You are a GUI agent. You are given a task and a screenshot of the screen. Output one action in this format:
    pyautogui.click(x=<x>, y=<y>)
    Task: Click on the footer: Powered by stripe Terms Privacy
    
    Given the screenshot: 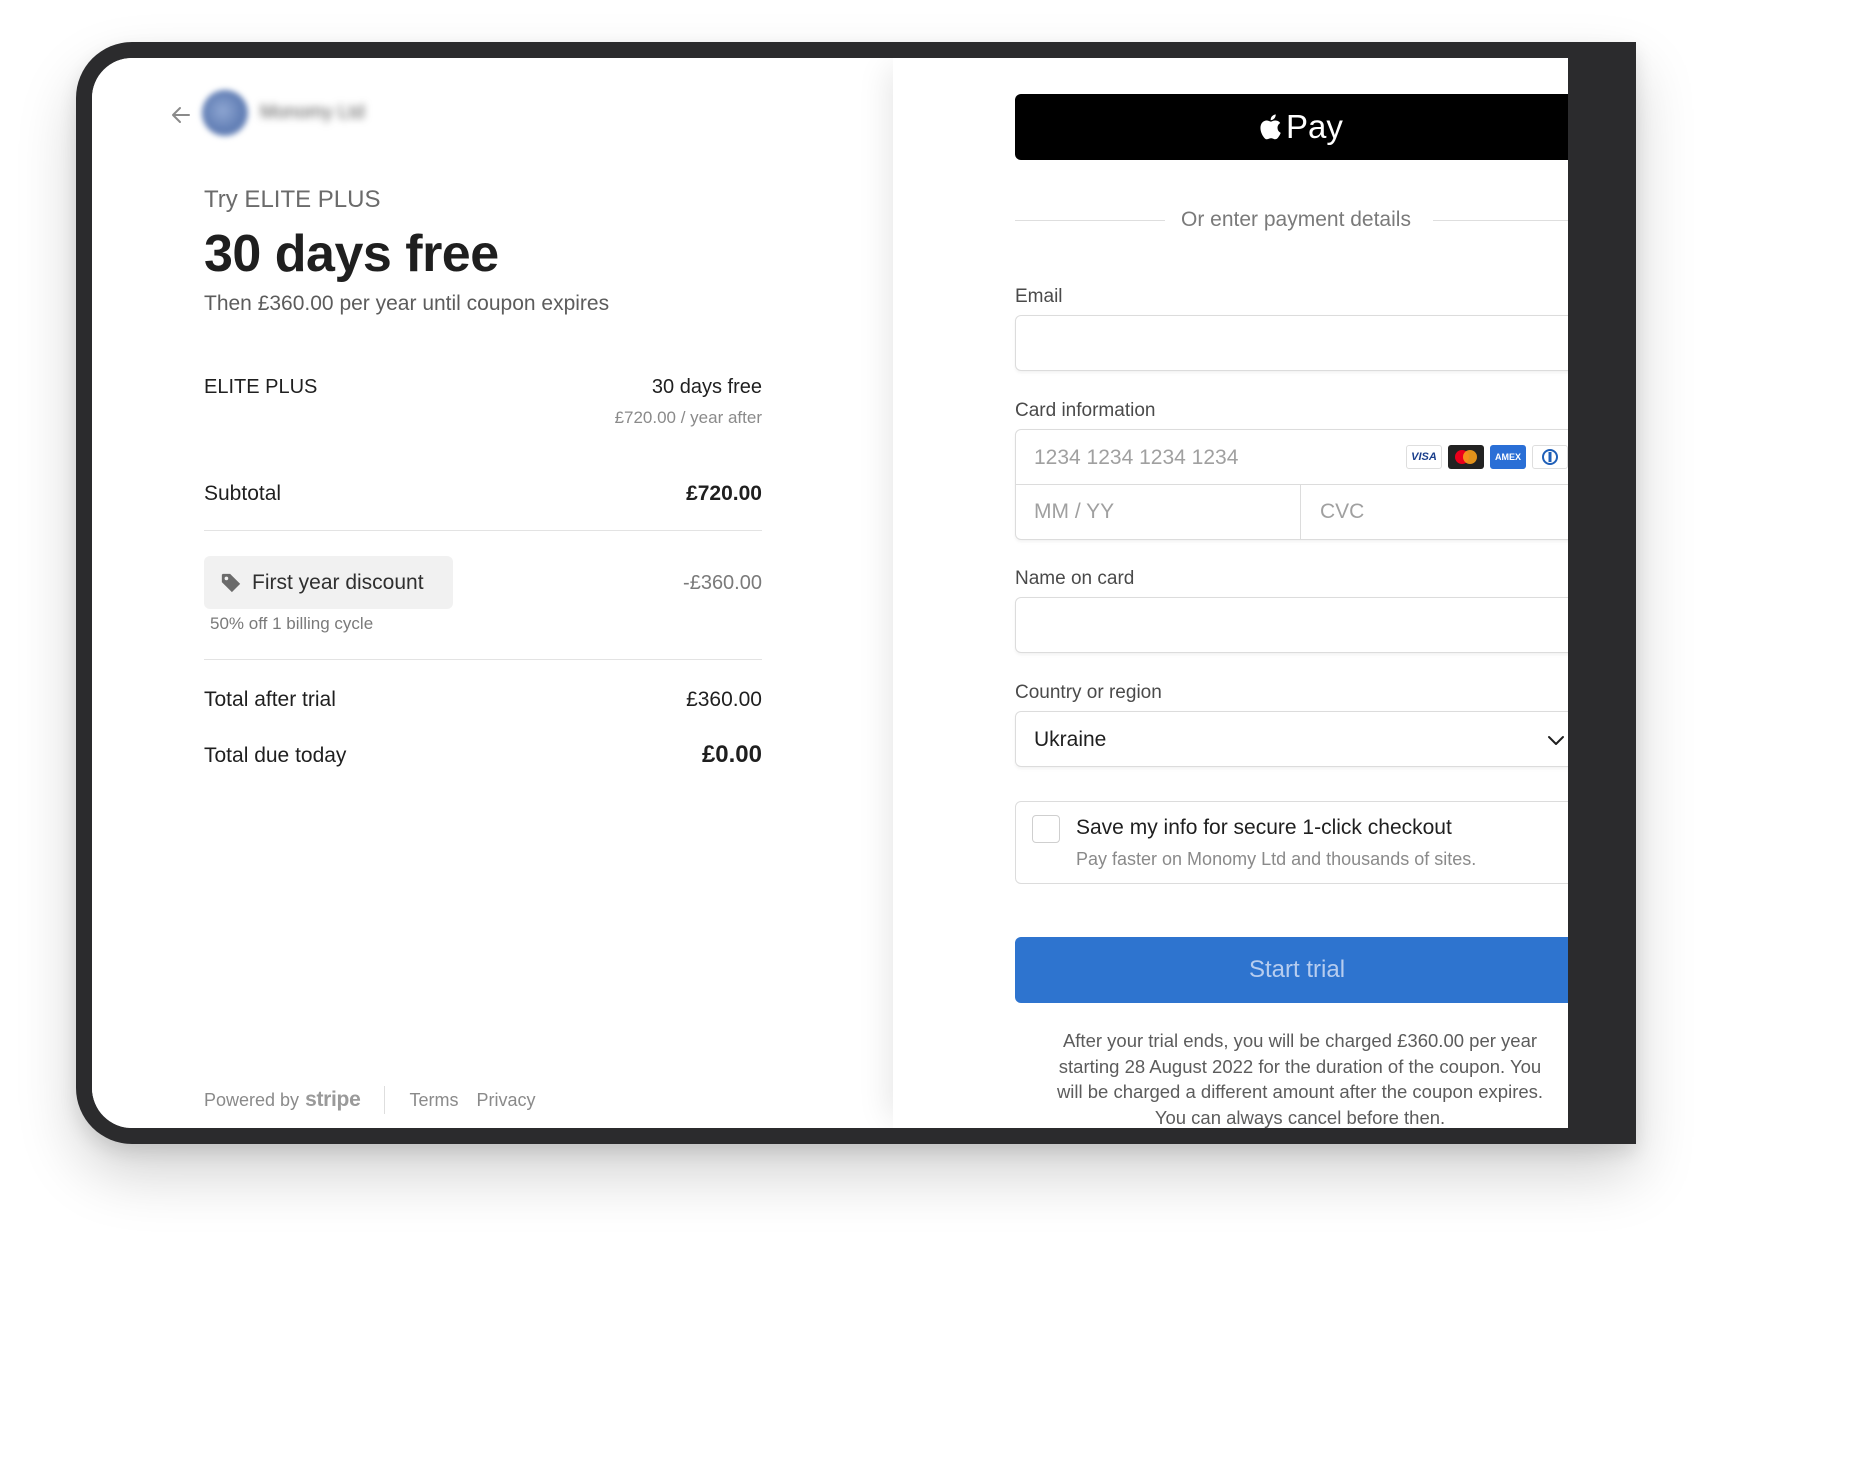 What is the action you would take?
    pyautogui.click(x=378, y=1100)
    